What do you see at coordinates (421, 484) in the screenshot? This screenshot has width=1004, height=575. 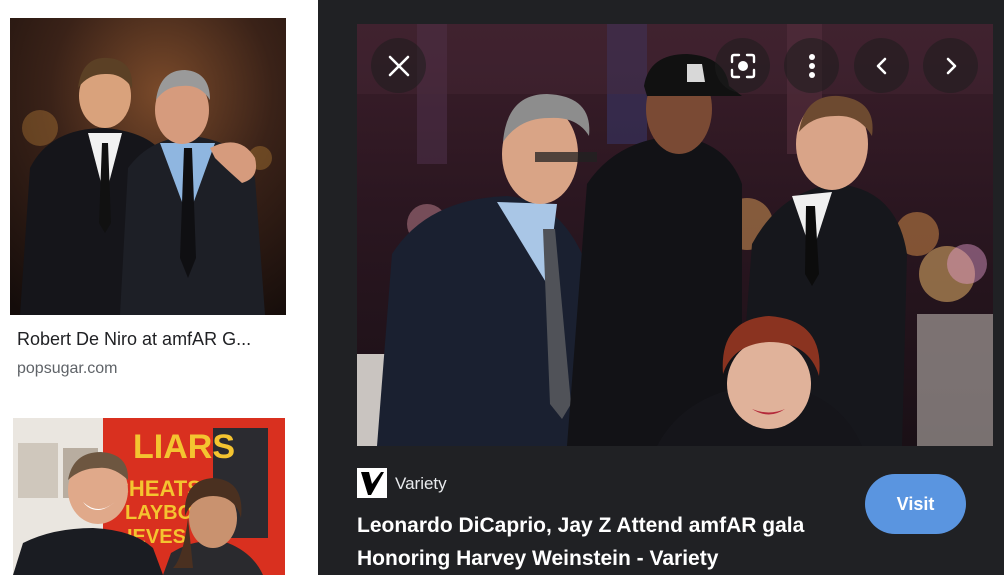 I see `source-name: Variety` at bounding box center [421, 484].